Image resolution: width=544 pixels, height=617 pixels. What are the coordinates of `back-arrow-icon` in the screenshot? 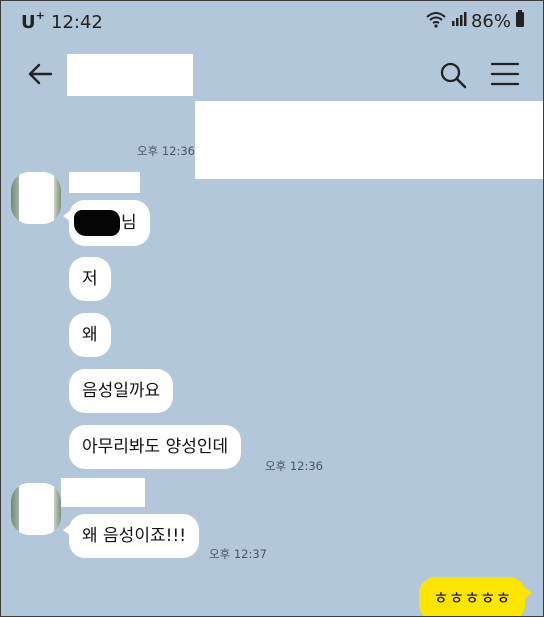 It's located at (40, 74).